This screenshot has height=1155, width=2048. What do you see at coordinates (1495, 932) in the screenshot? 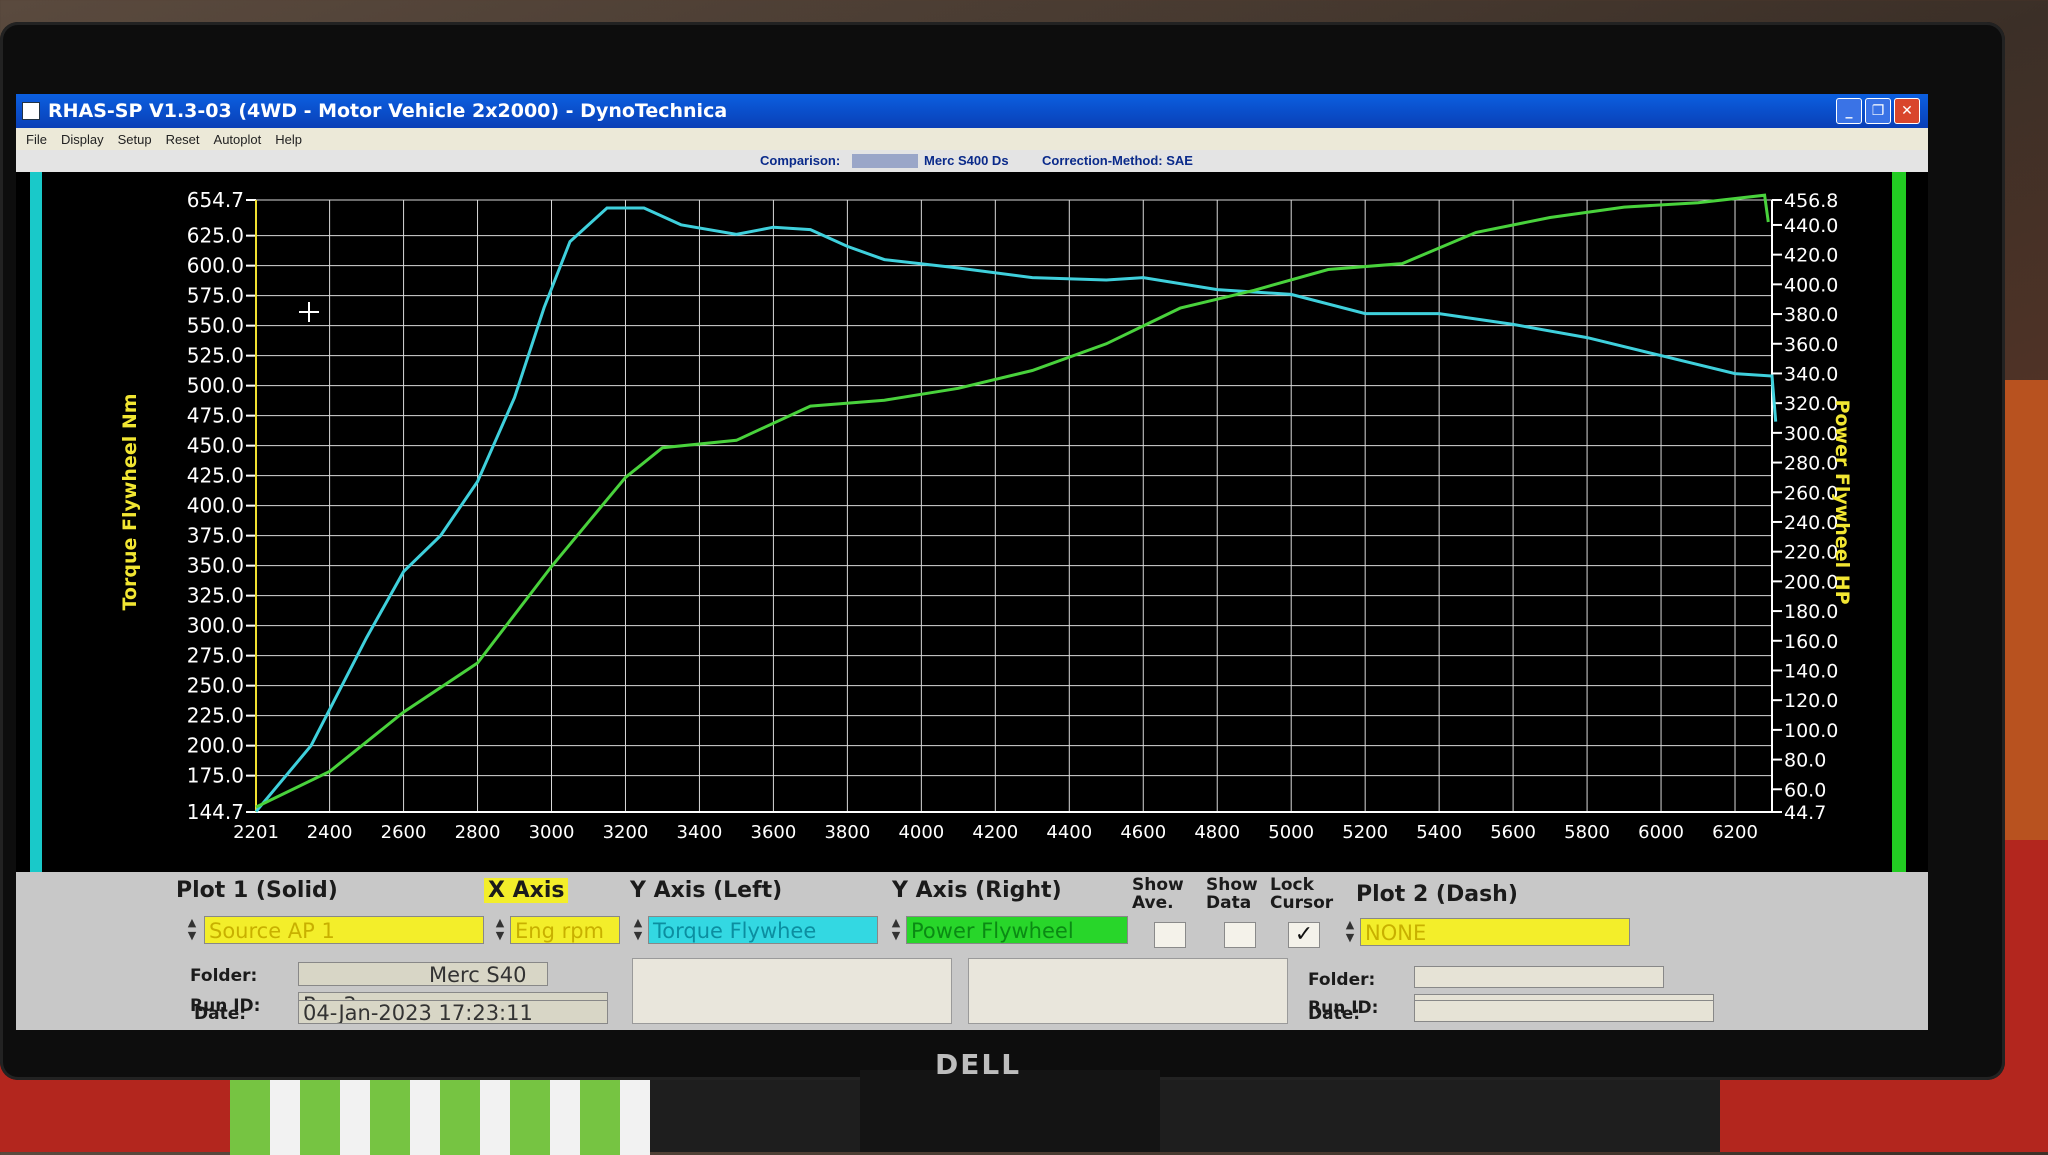
I see `plot2-select: NONE` at bounding box center [1495, 932].